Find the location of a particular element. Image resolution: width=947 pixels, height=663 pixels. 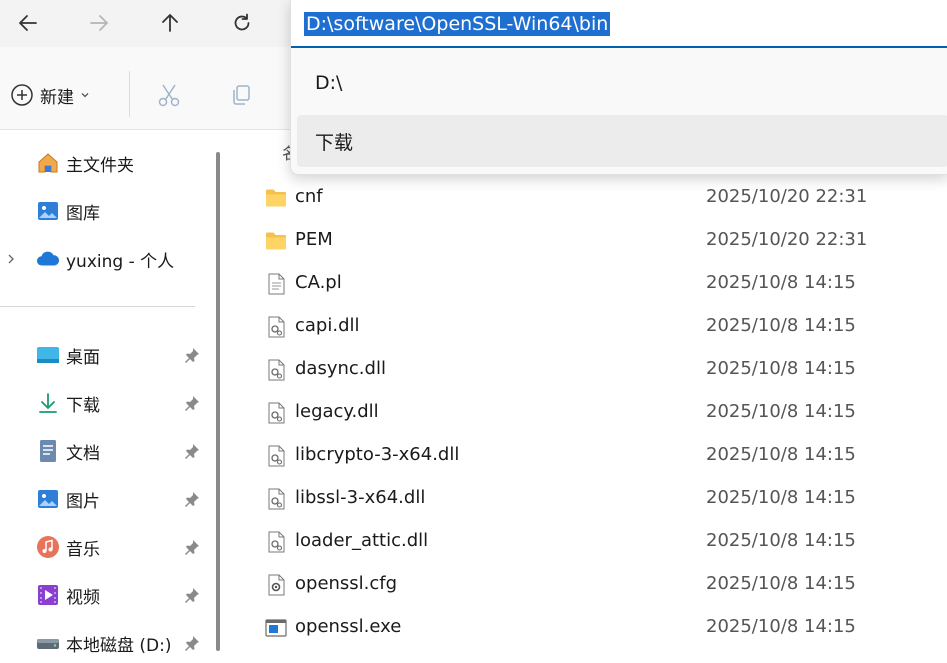

arrow-up-icon is located at coordinates (170, 23).